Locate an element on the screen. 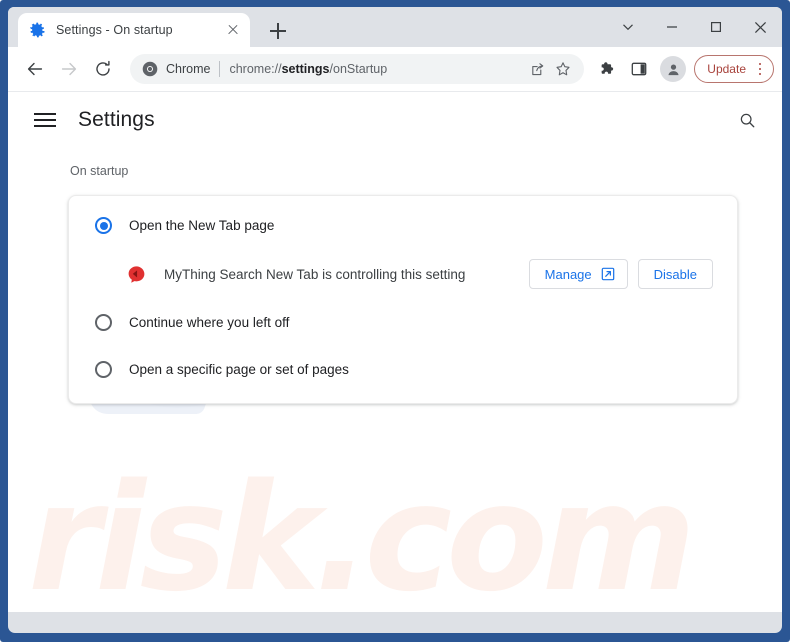 The width and height of the screenshot is (790, 642). forward-arrow-icon is located at coordinates (69, 69).